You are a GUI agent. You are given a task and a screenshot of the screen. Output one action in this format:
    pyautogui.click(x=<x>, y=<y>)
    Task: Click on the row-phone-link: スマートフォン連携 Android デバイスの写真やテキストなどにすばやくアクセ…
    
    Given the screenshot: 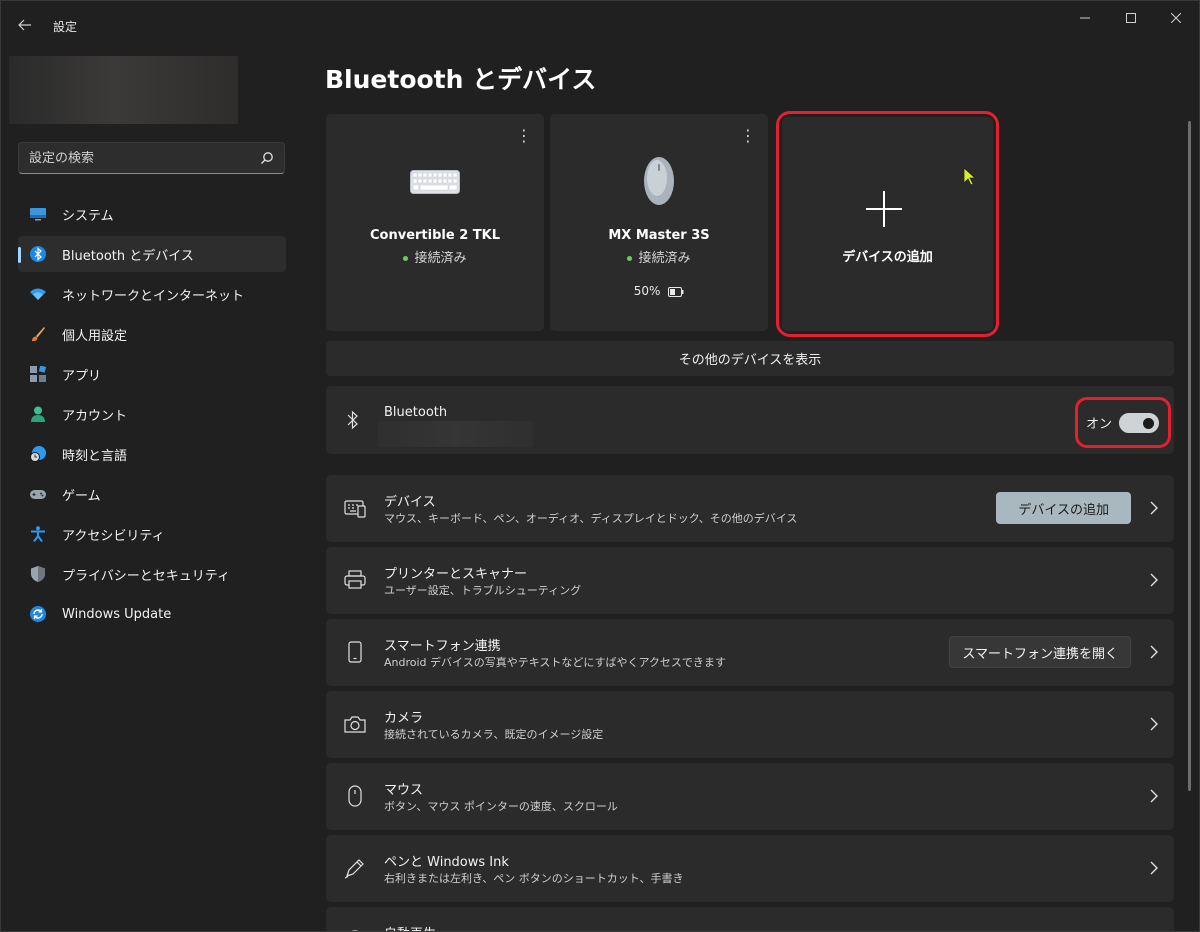 What is the action you would take?
    pyautogui.click(x=750, y=652)
    